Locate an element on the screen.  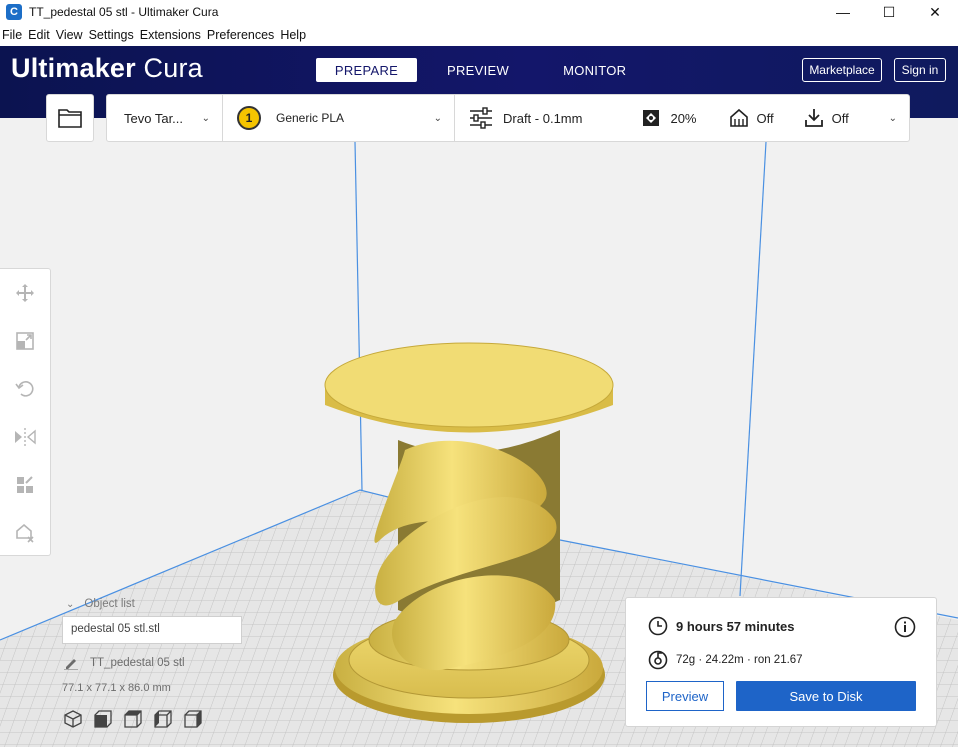
tab-preview: PREVIEW is located at coordinates (478, 70).